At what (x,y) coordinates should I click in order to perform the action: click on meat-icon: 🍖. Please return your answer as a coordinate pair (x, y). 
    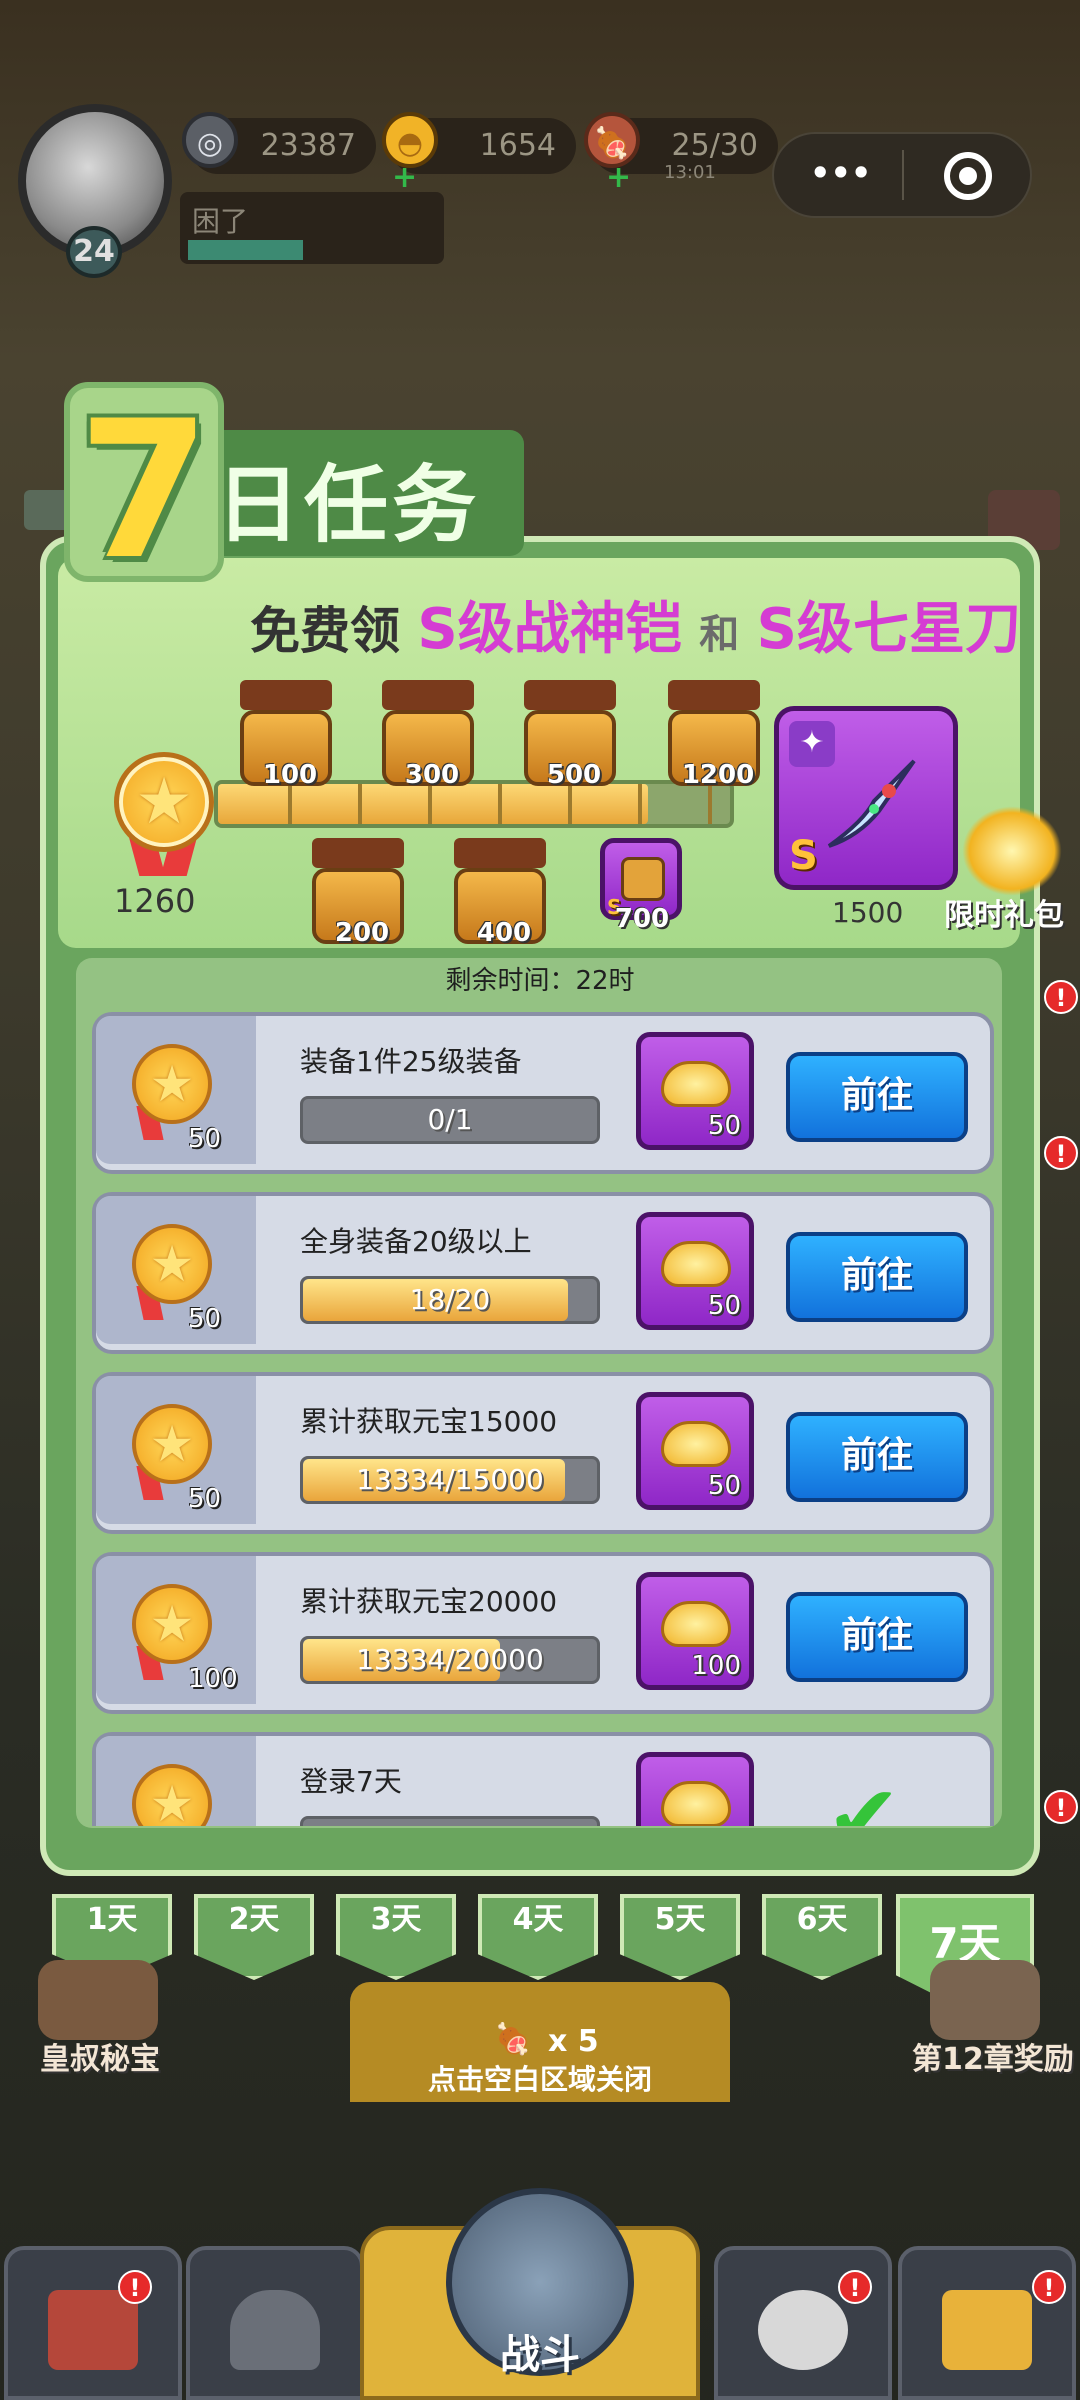
    Looking at the image, I should click on (513, 2039).